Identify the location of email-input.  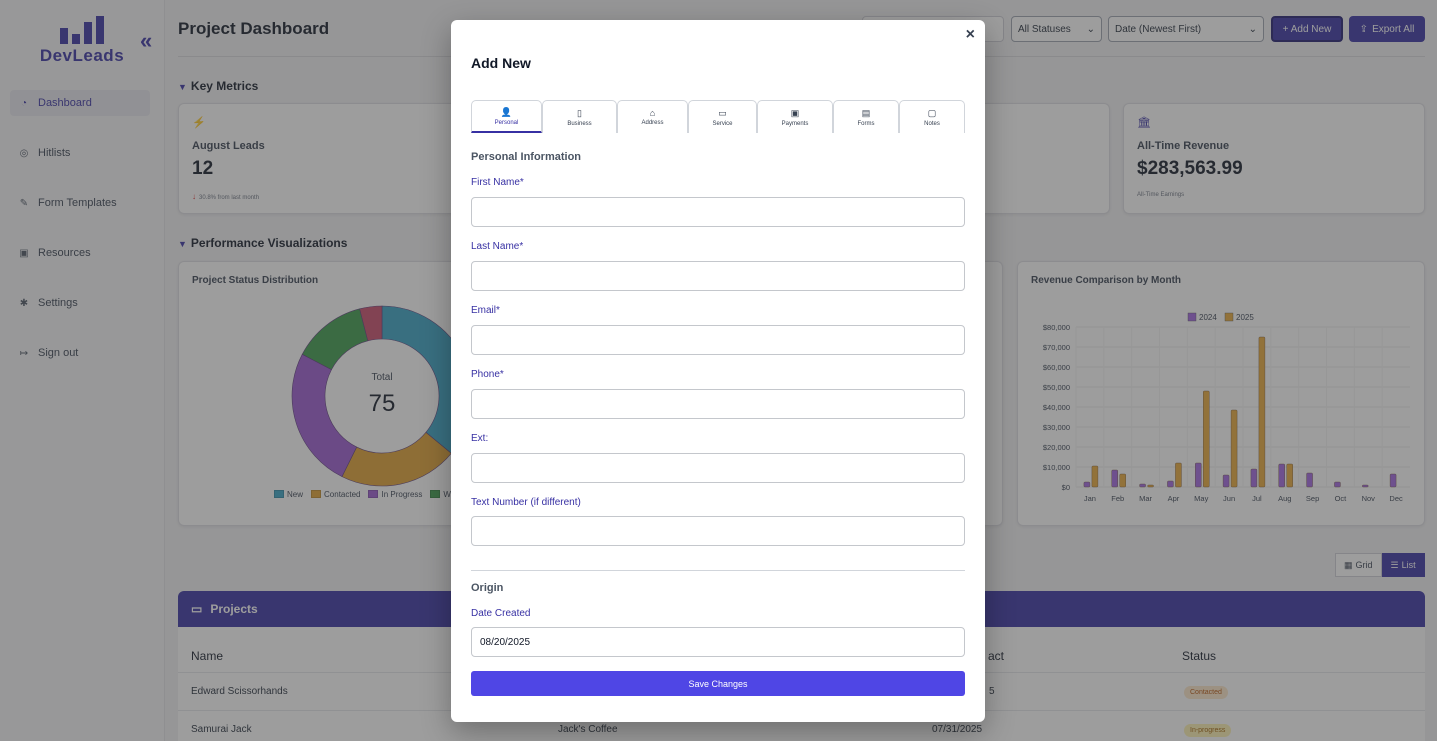
(718, 340).